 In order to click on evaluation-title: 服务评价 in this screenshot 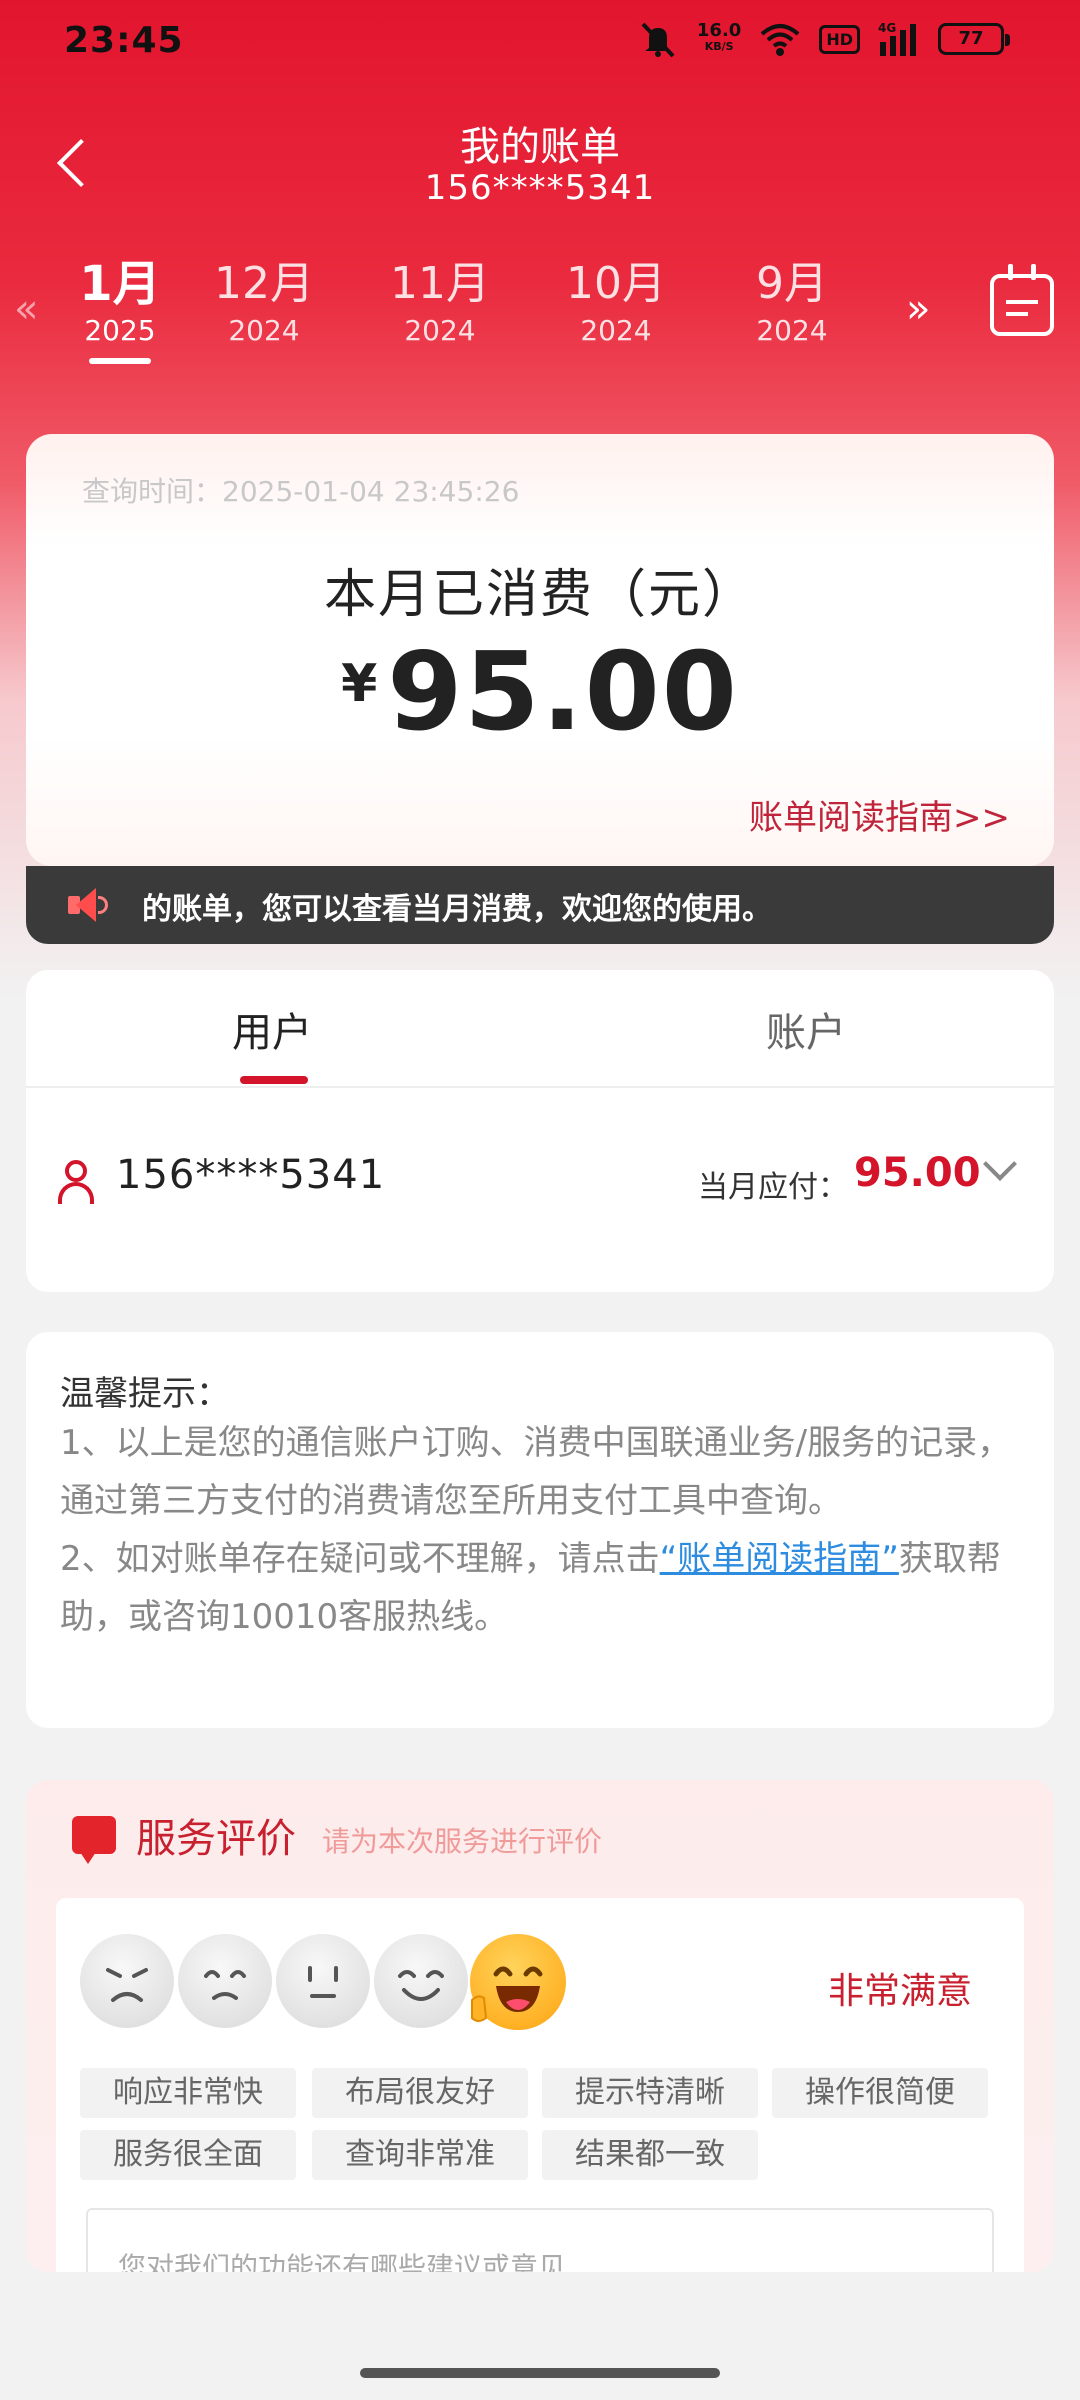, I will do `click(216, 1839)`.